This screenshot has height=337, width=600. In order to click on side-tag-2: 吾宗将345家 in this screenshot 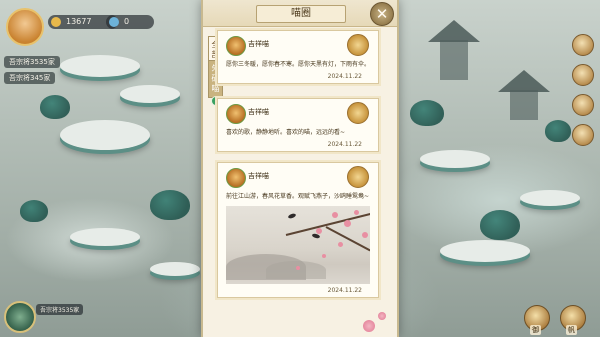, I will do `click(30, 78)`.